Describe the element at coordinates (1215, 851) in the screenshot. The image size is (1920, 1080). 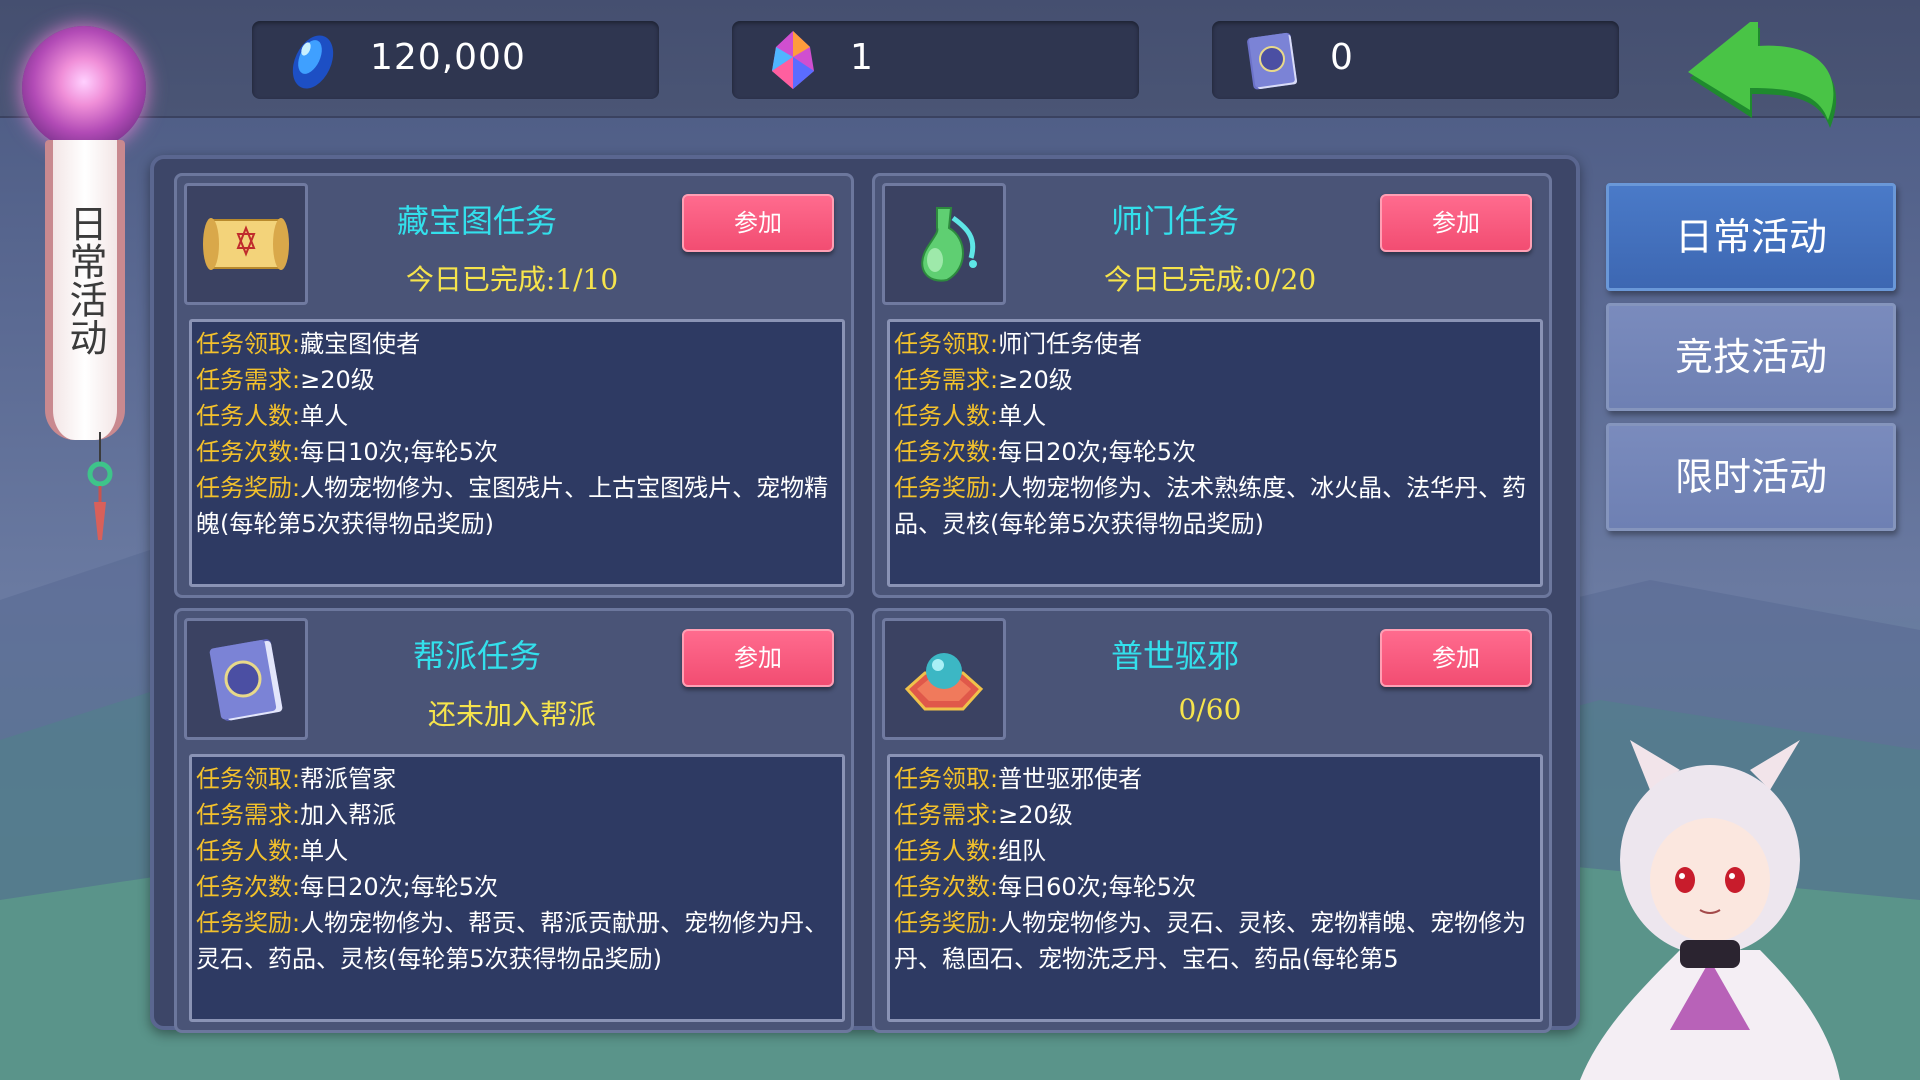
I see `info-members: 任务人数:组队` at that location.